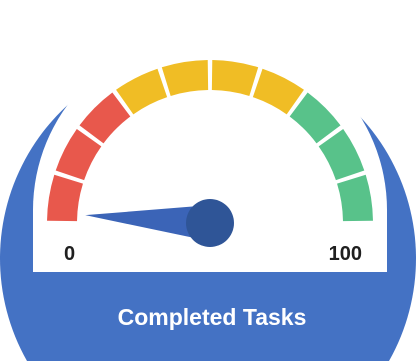 This screenshot has width=416, height=361. Describe the element at coordinates (212, 317) in the screenshot. I see `gauge-title: Completed Tasks` at that location.